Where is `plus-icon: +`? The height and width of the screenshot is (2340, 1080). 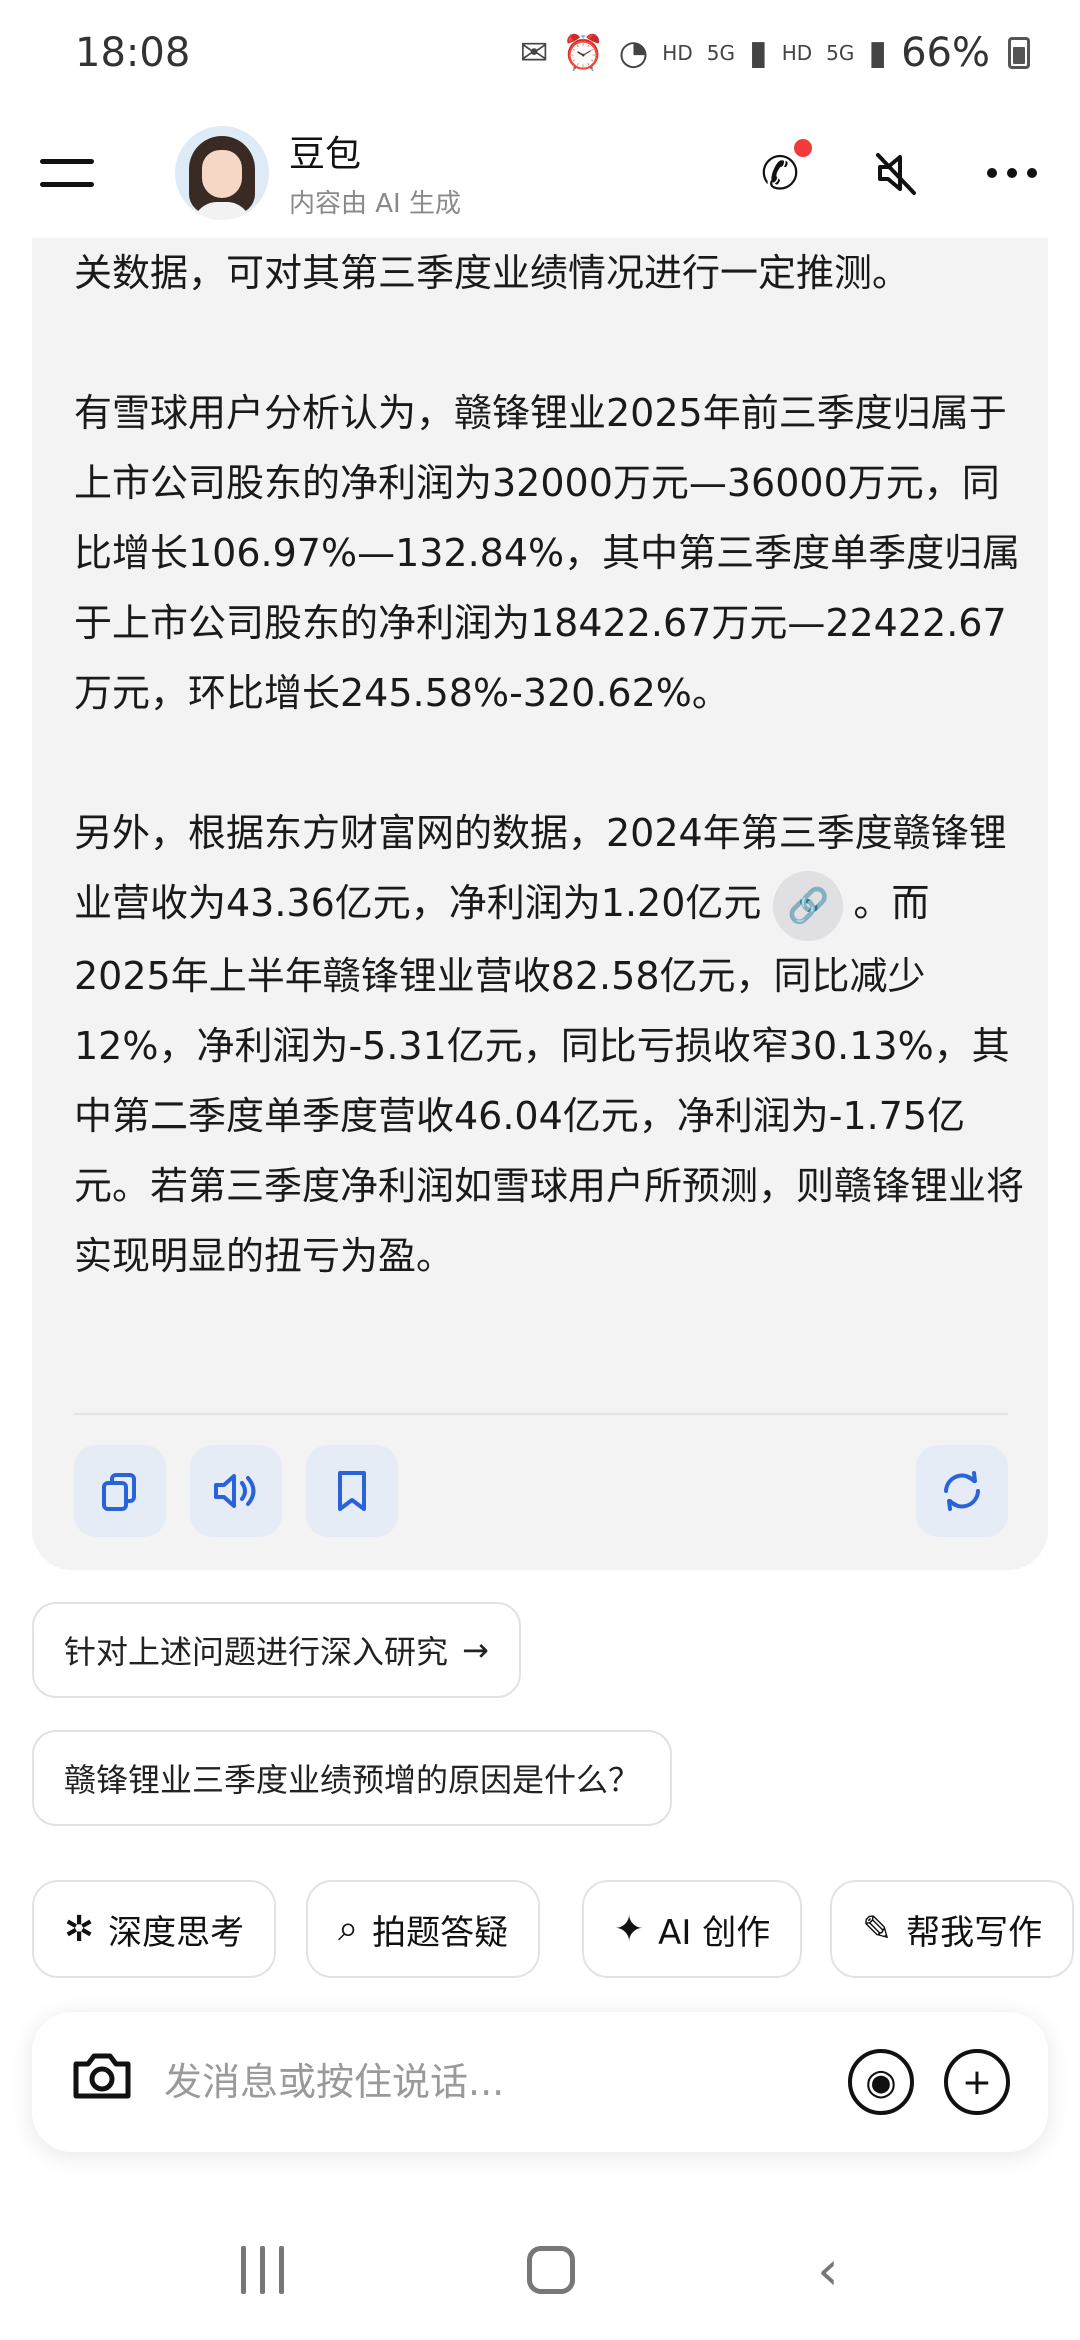
plus-icon: + is located at coordinates (977, 2082).